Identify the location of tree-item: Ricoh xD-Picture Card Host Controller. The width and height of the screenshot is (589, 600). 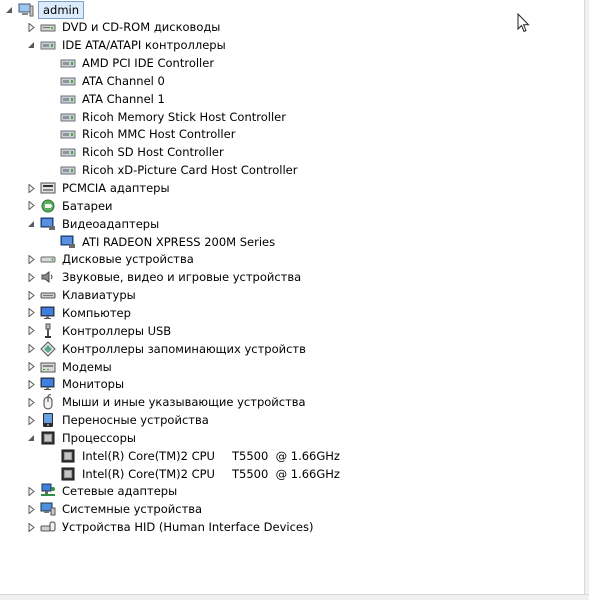
(172, 170).